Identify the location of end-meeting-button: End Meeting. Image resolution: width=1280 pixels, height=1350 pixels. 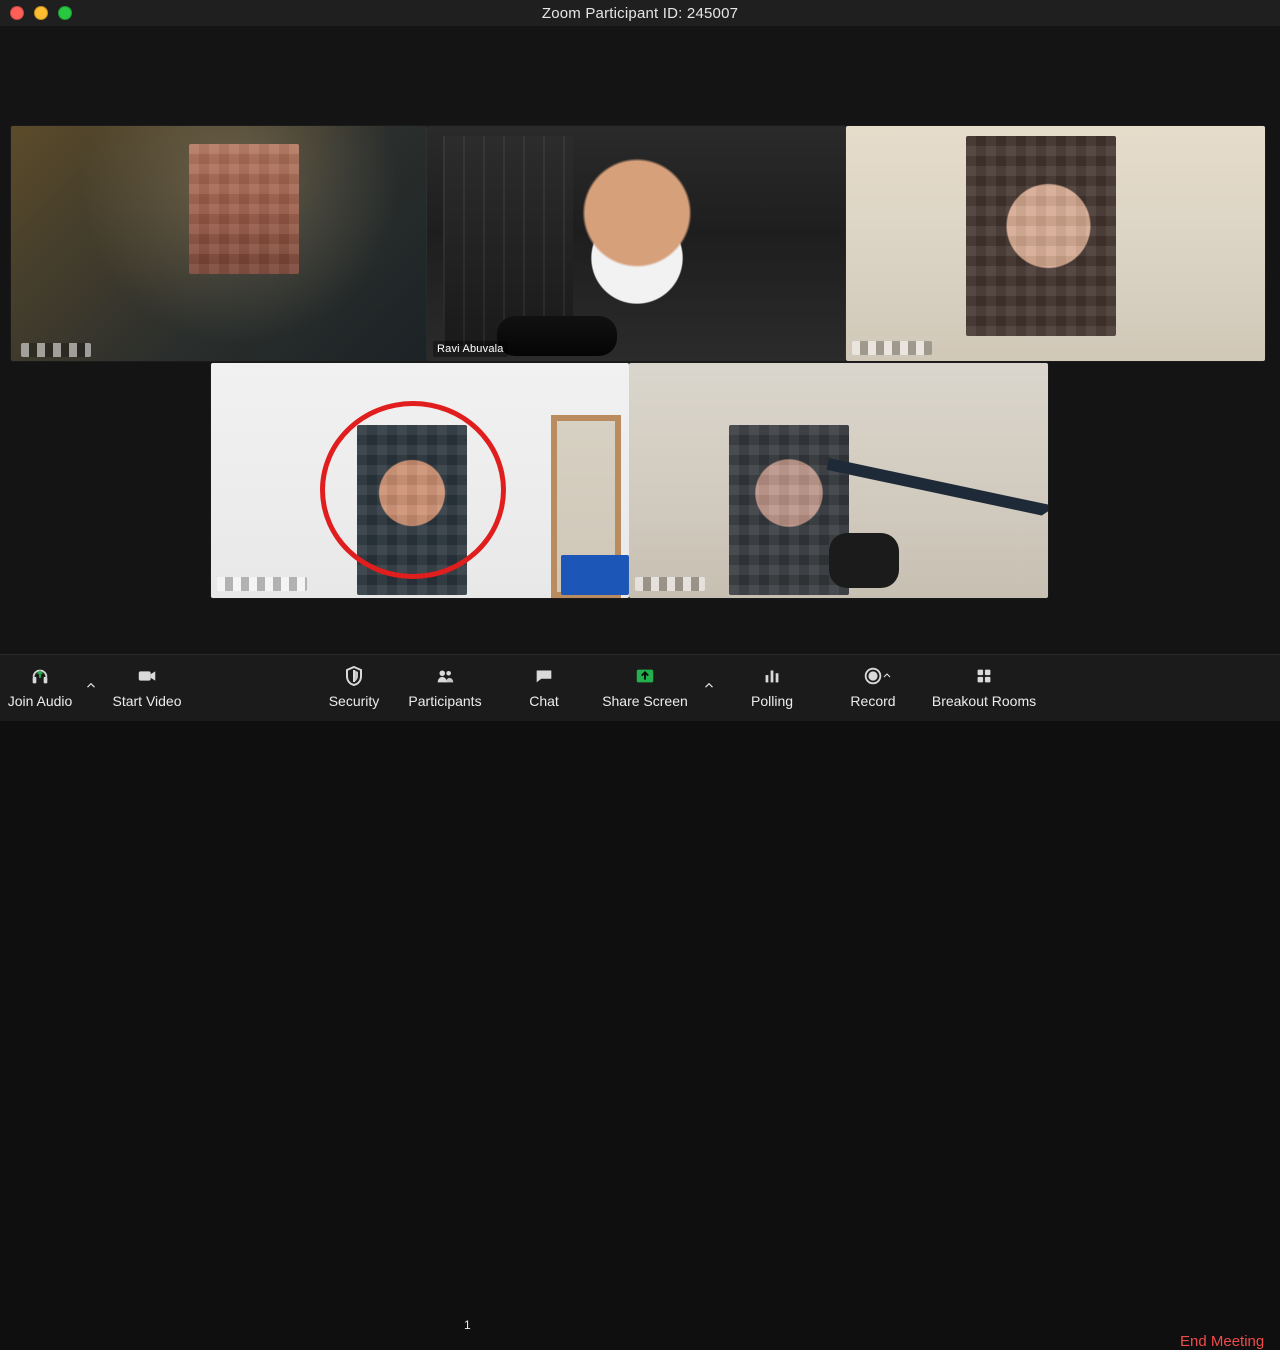
(1222, 1341).